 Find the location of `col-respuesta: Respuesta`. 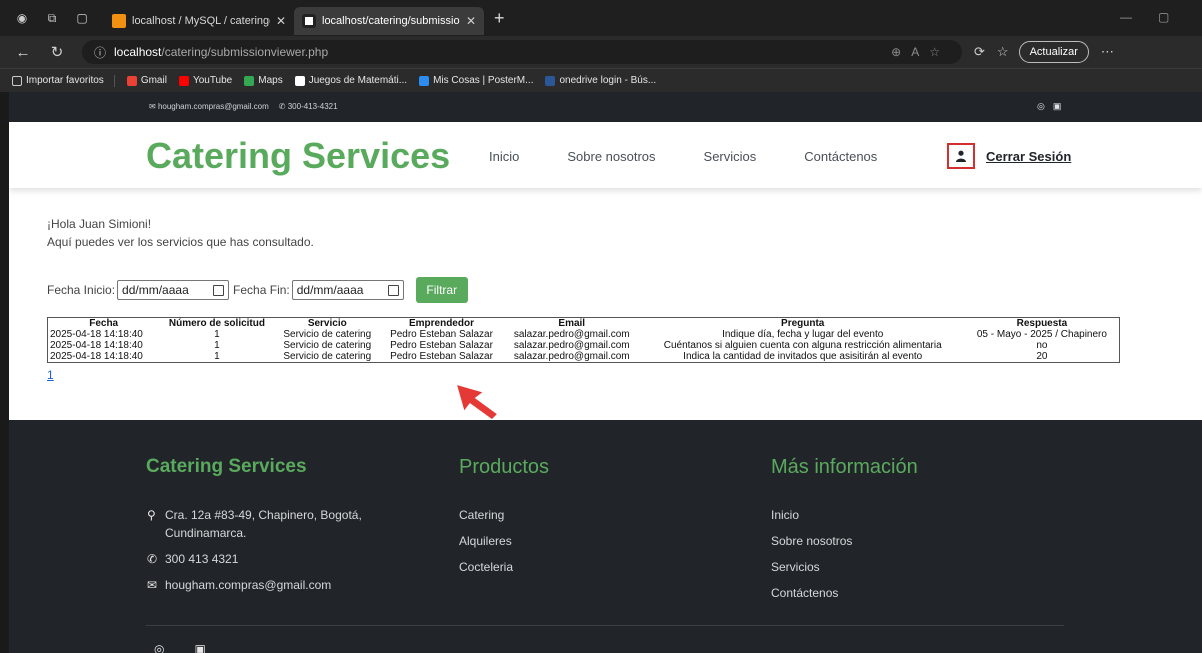

col-respuesta: Respuesta is located at coordinates (1042, 323).